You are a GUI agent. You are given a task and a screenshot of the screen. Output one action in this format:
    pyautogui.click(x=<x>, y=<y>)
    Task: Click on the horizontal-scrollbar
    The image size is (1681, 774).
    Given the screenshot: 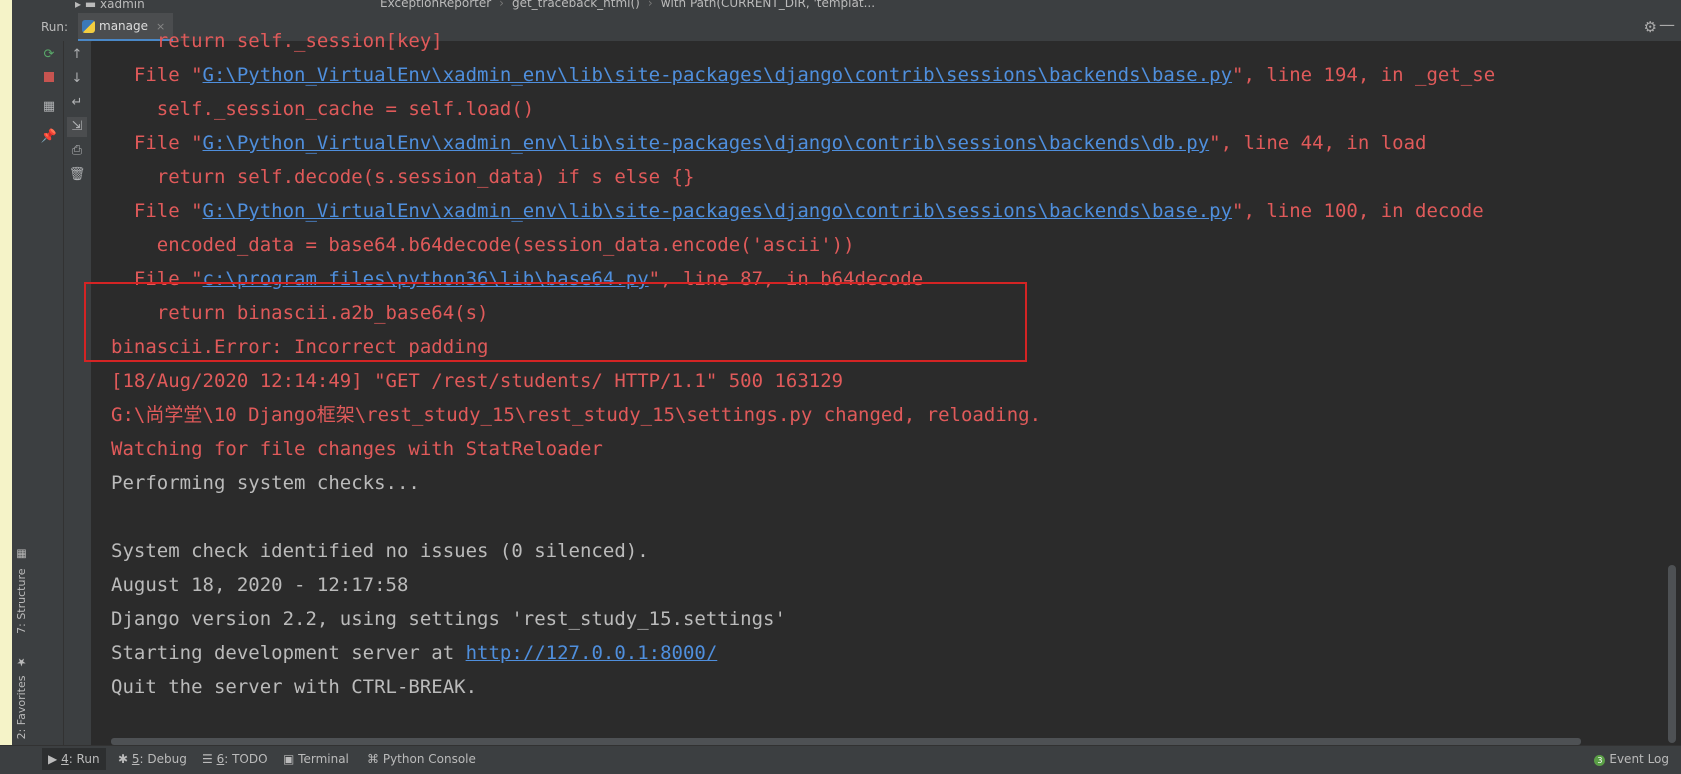 What is the action you would take?
    pyautogui.click(x=846, y=741)
    